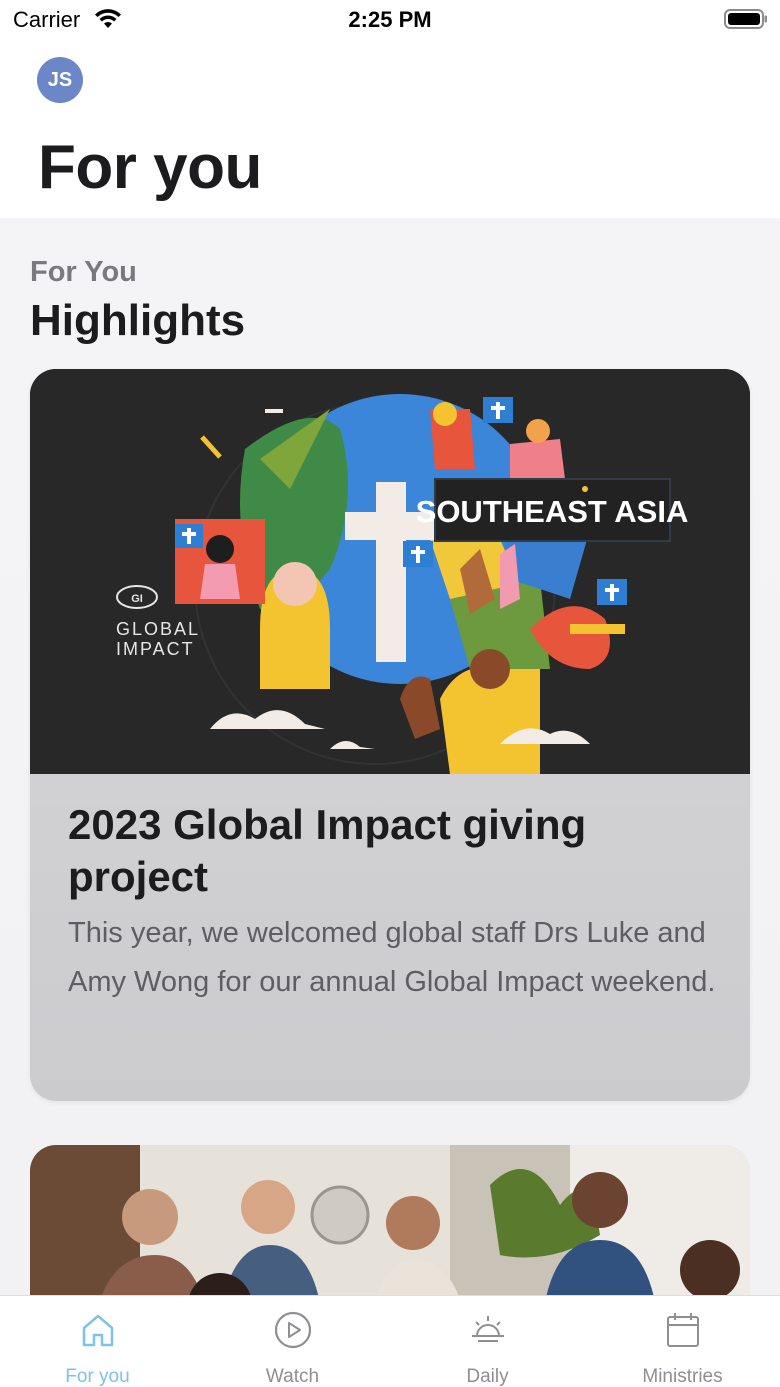  Describe the element at coordinates (158, 629) in the screenshot. I see `logo-text-global: GLOBAL` at that location.